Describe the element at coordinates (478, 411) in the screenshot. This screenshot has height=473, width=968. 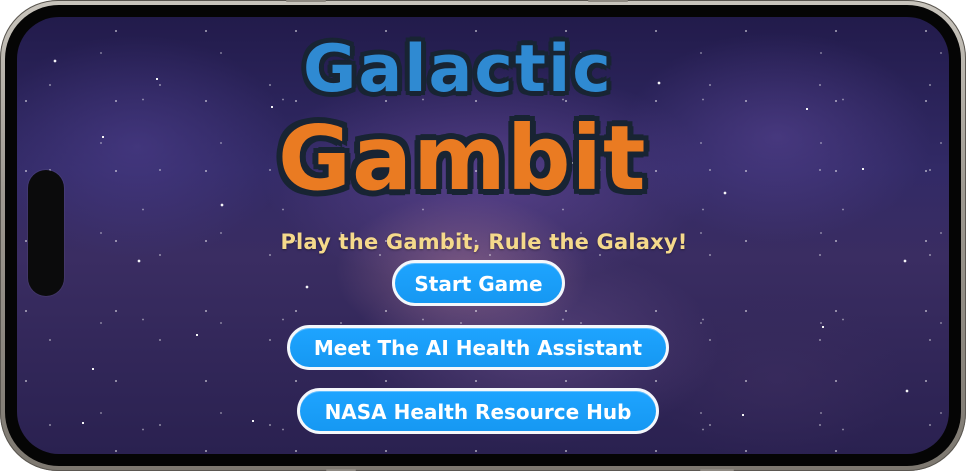
I see `nasa-health-resource-hub-button: NASA Health Resource Hub` at that location.